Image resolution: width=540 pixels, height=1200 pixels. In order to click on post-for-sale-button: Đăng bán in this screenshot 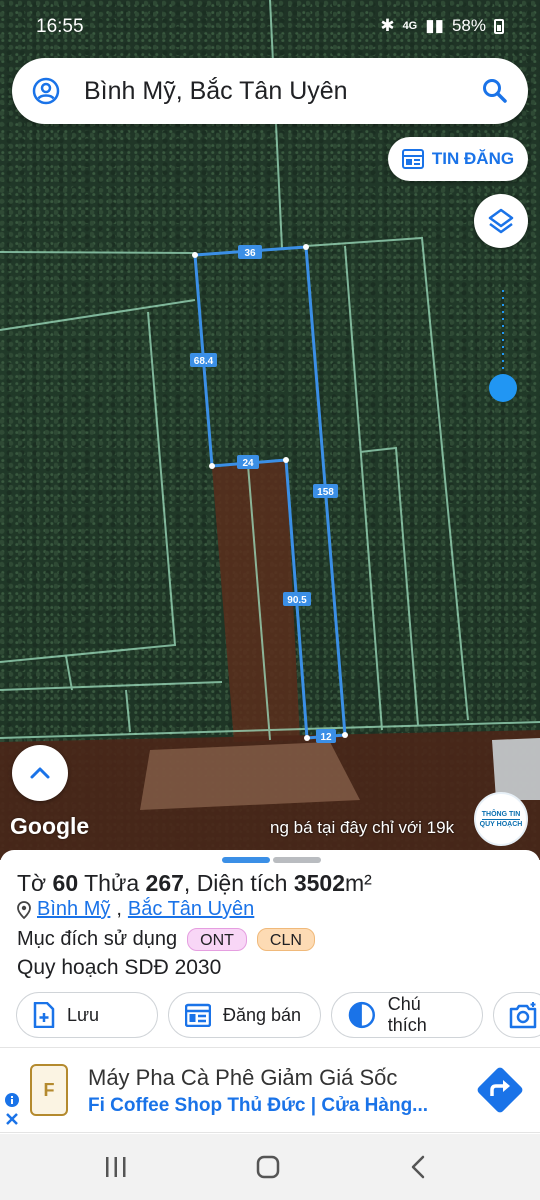, I will do `click(244, 1015)`.